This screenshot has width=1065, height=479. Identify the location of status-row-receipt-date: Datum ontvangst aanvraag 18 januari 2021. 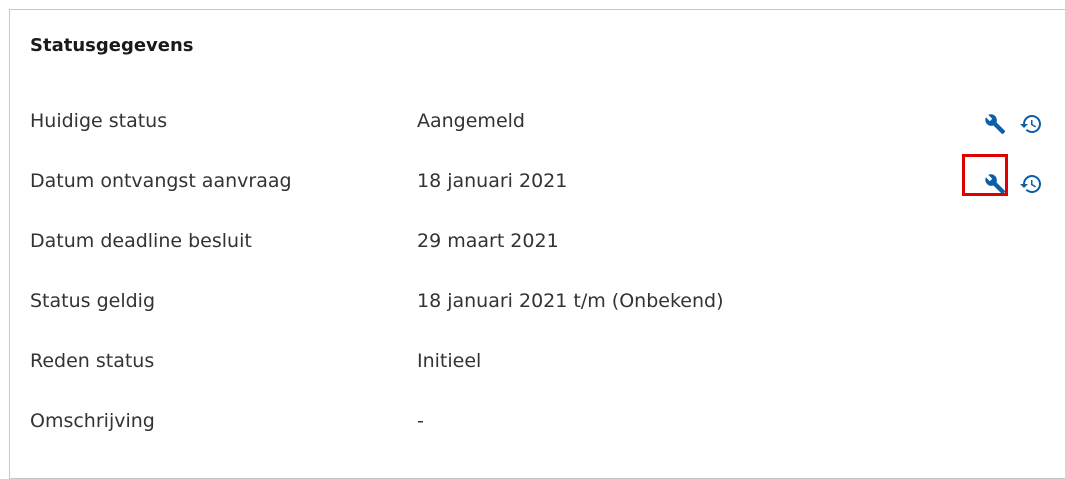
(537, 182).